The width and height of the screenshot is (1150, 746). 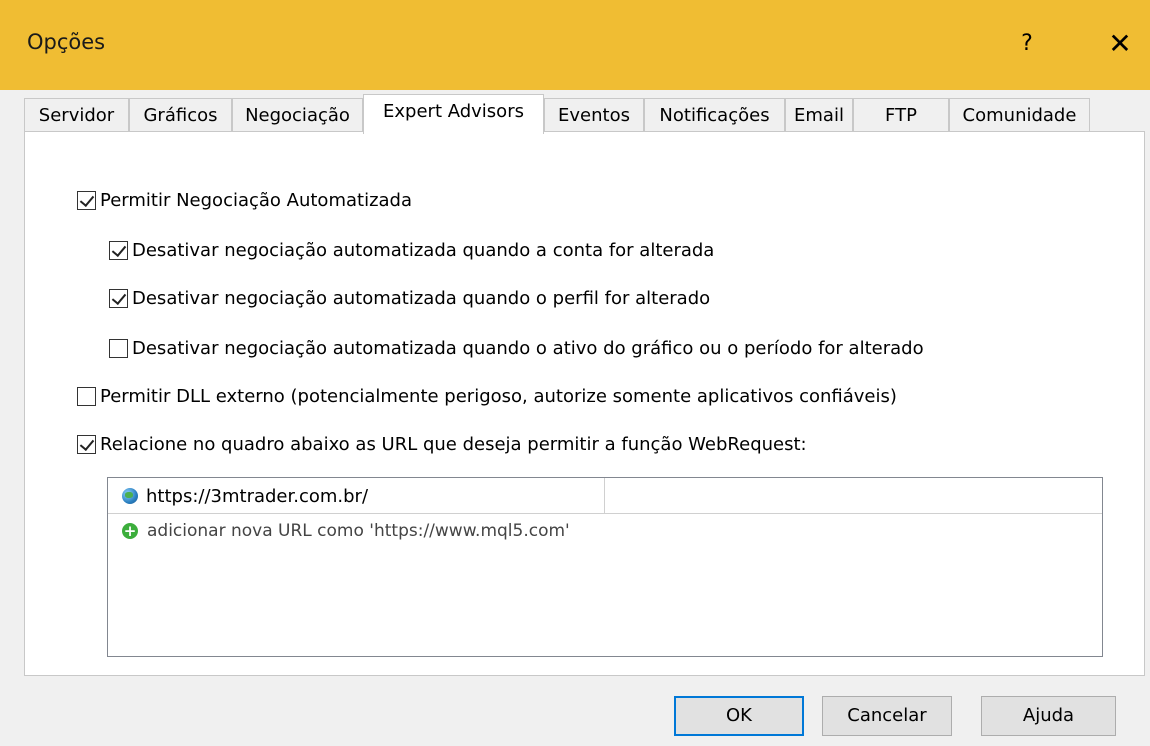 What do you see at coordinates (256, 200) in the screenshot?
I see `option-label: Permitir Negociação Automatizada` at bounding box center [256, 200].